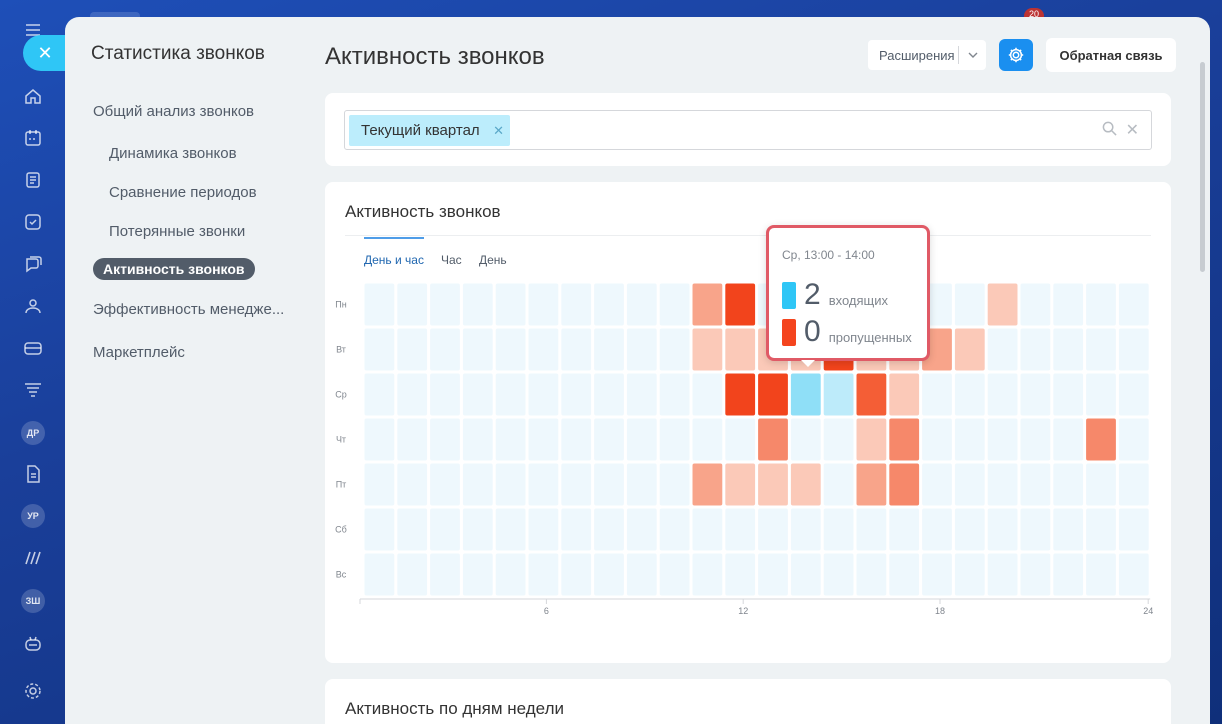 This screenshot has height=724, width=1222. What do you see at coordinates (33, 433) in the screenshot?
I see `avatar: ДР` at bounding box center [33, 433].